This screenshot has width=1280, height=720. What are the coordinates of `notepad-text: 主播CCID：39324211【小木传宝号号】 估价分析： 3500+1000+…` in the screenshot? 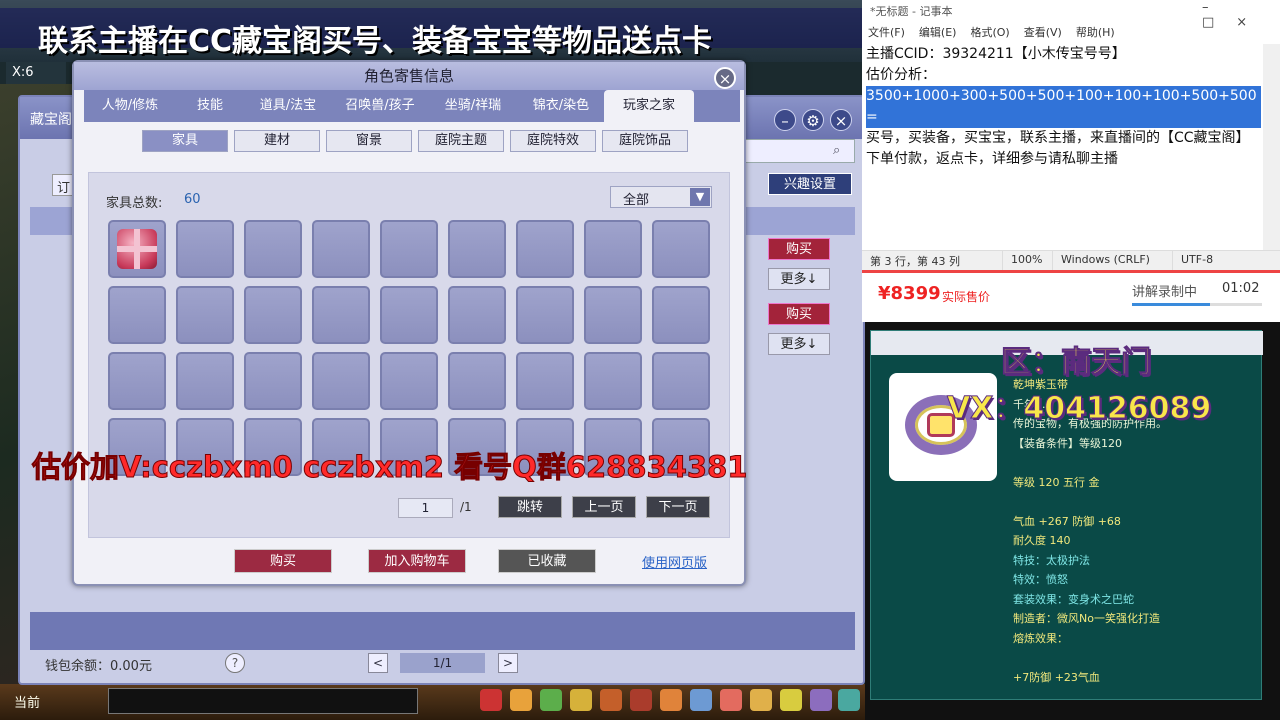 It's located at (1063, 107).